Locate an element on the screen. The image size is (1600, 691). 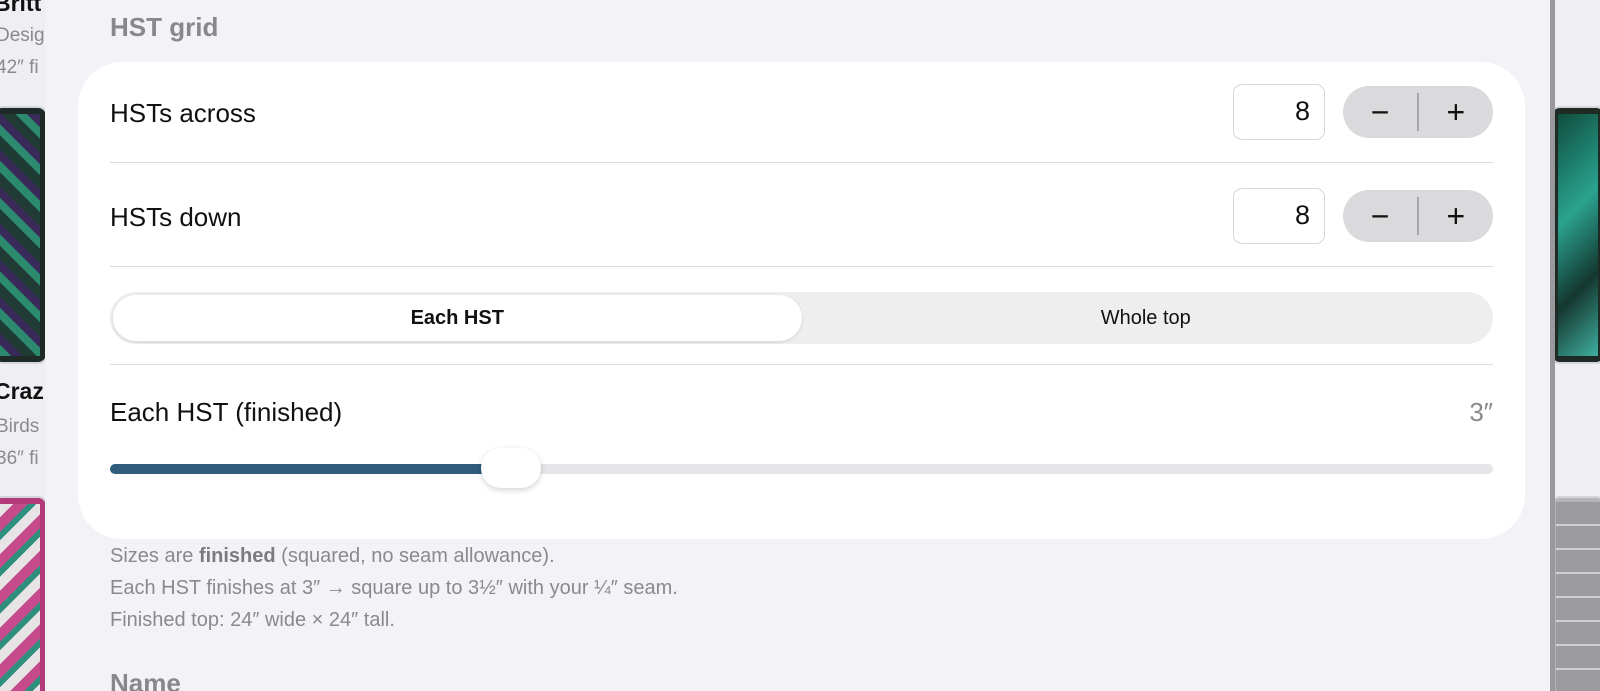
section-header-name: Name is located at coordinates (145, 679).